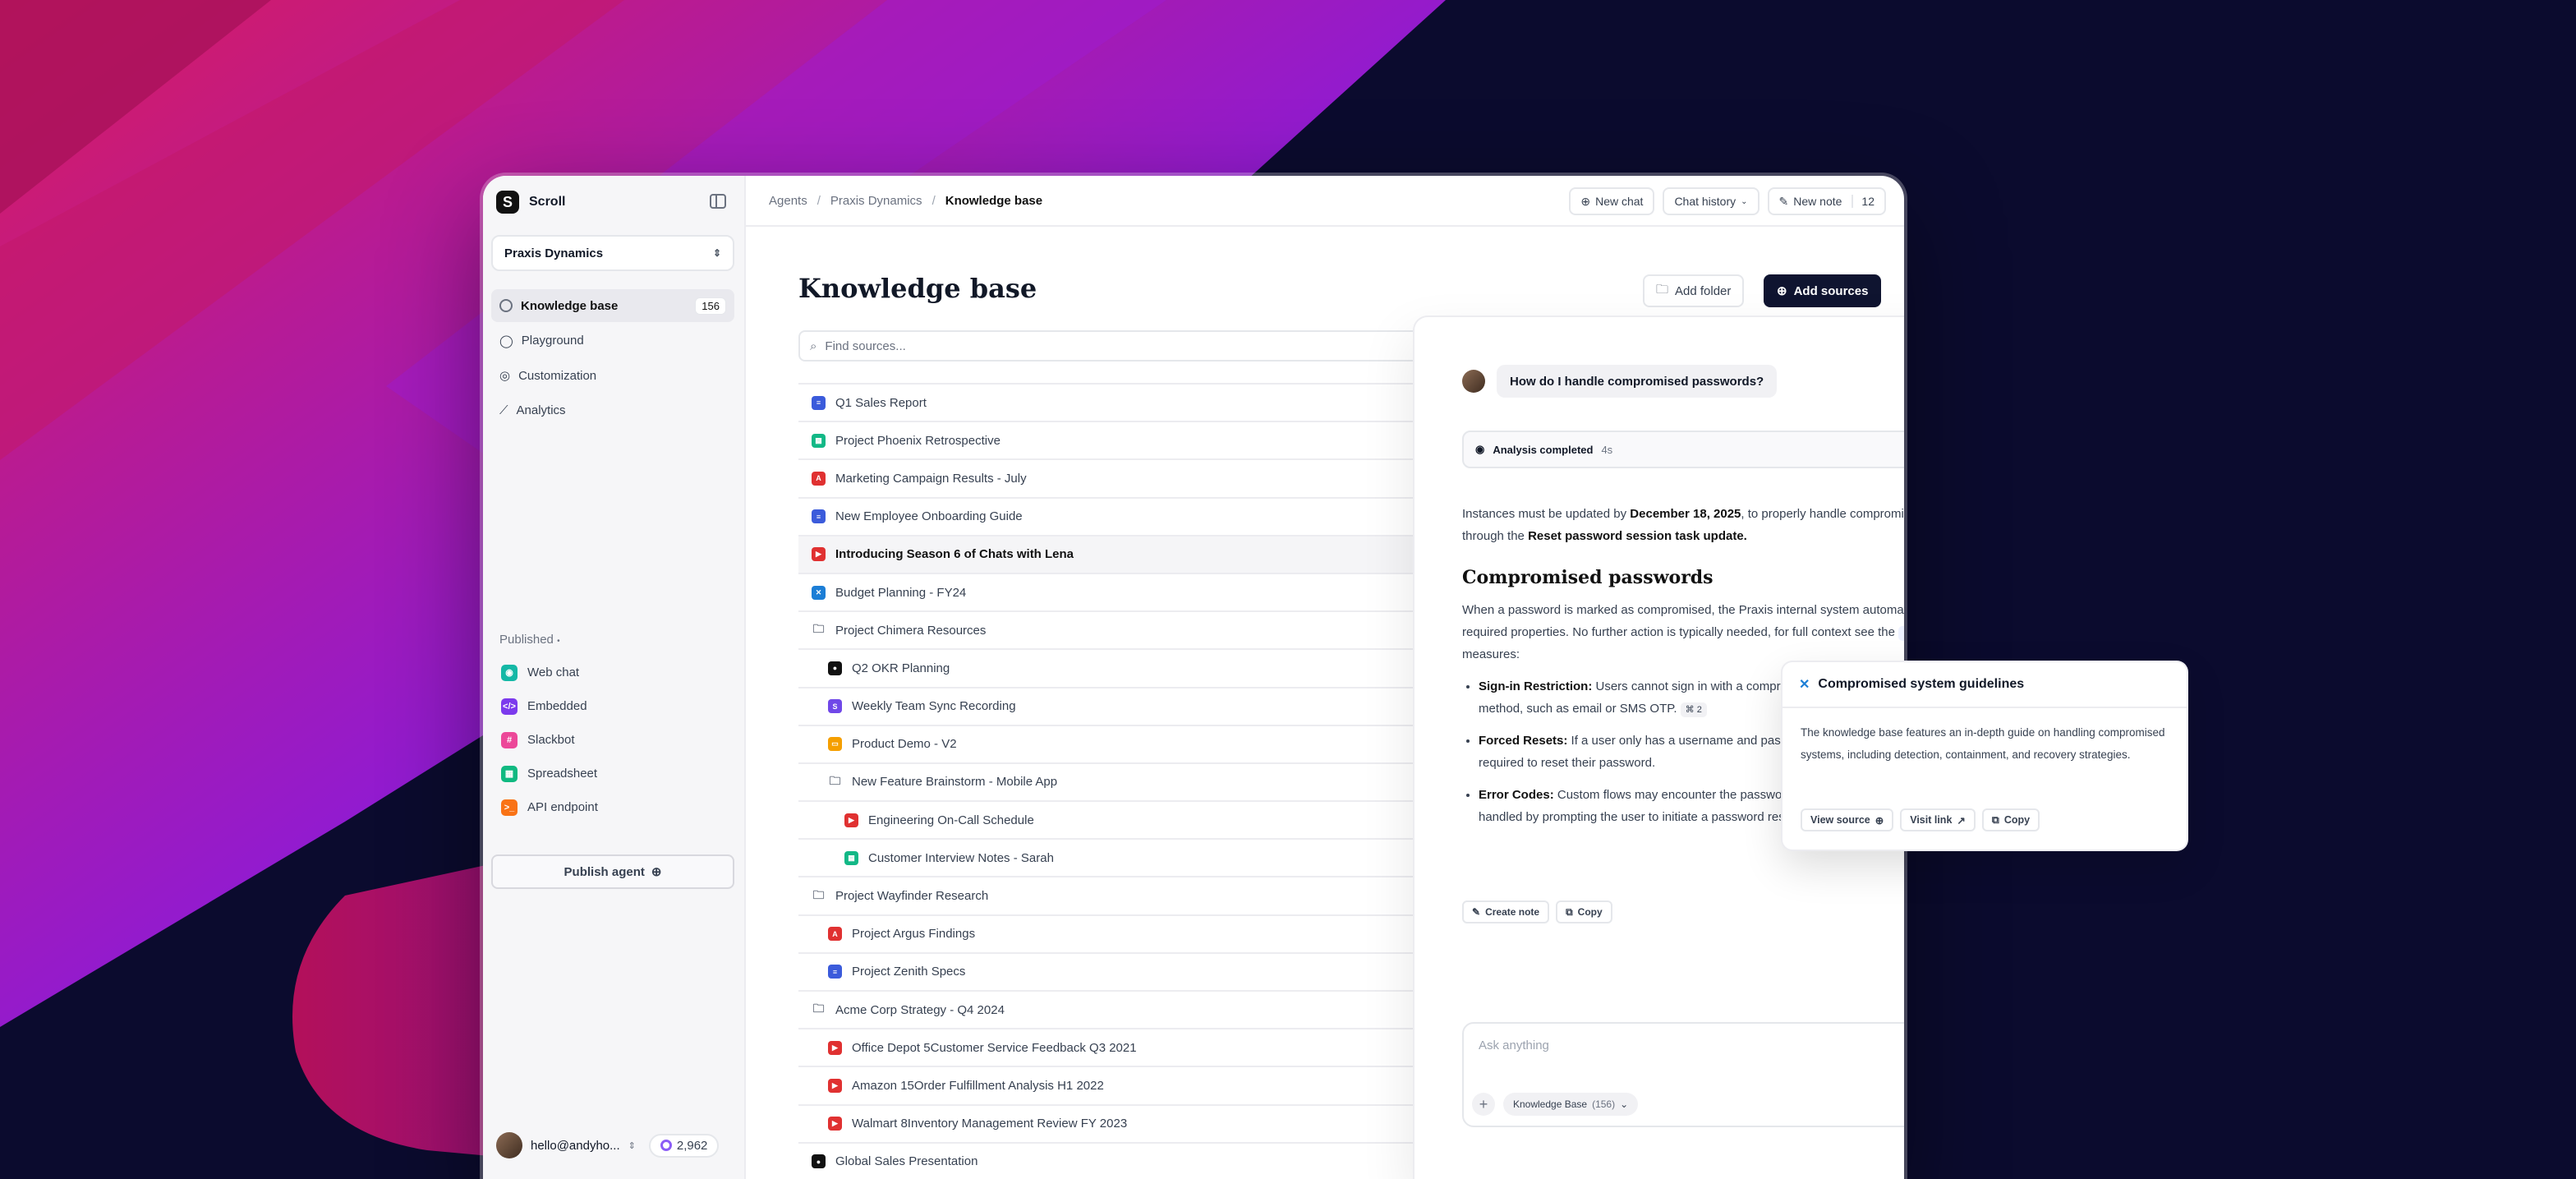 The height and width of the screenshot is (1179, 2576). Describe the element at coordinates (684, 1145) in the screenshot. I see `credits-badge: 2,962` at that location.